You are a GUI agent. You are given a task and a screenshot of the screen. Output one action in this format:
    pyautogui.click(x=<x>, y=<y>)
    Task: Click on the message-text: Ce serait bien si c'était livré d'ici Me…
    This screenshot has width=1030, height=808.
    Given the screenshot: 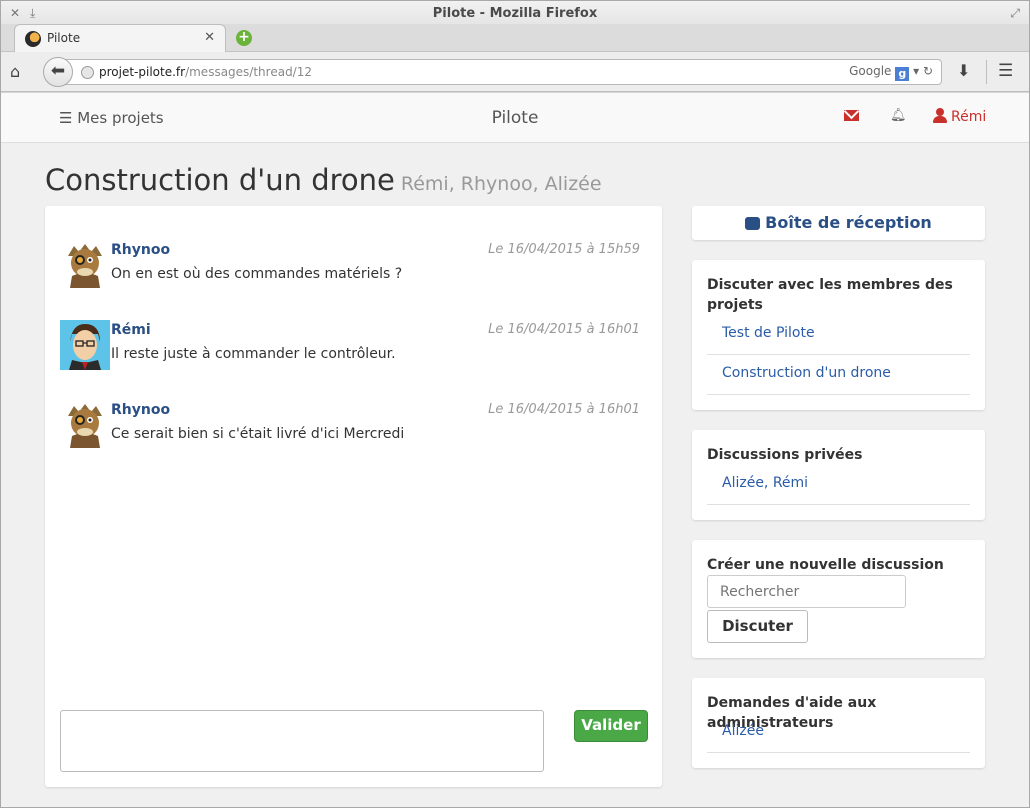 What is the action you would take?
    pyautogui.click(x=258, y=434)
    